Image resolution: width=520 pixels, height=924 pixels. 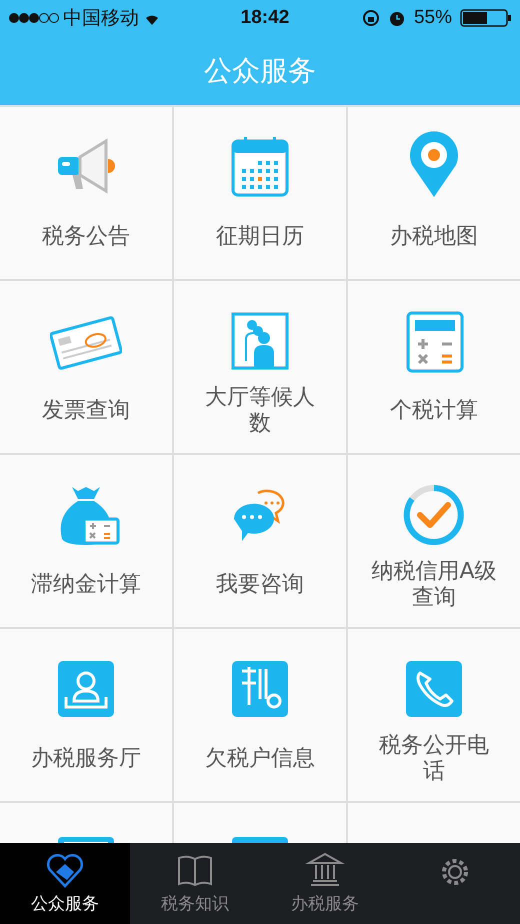 I want to click on service-tile: 大厅等候人数, so click(x=260, y=367).